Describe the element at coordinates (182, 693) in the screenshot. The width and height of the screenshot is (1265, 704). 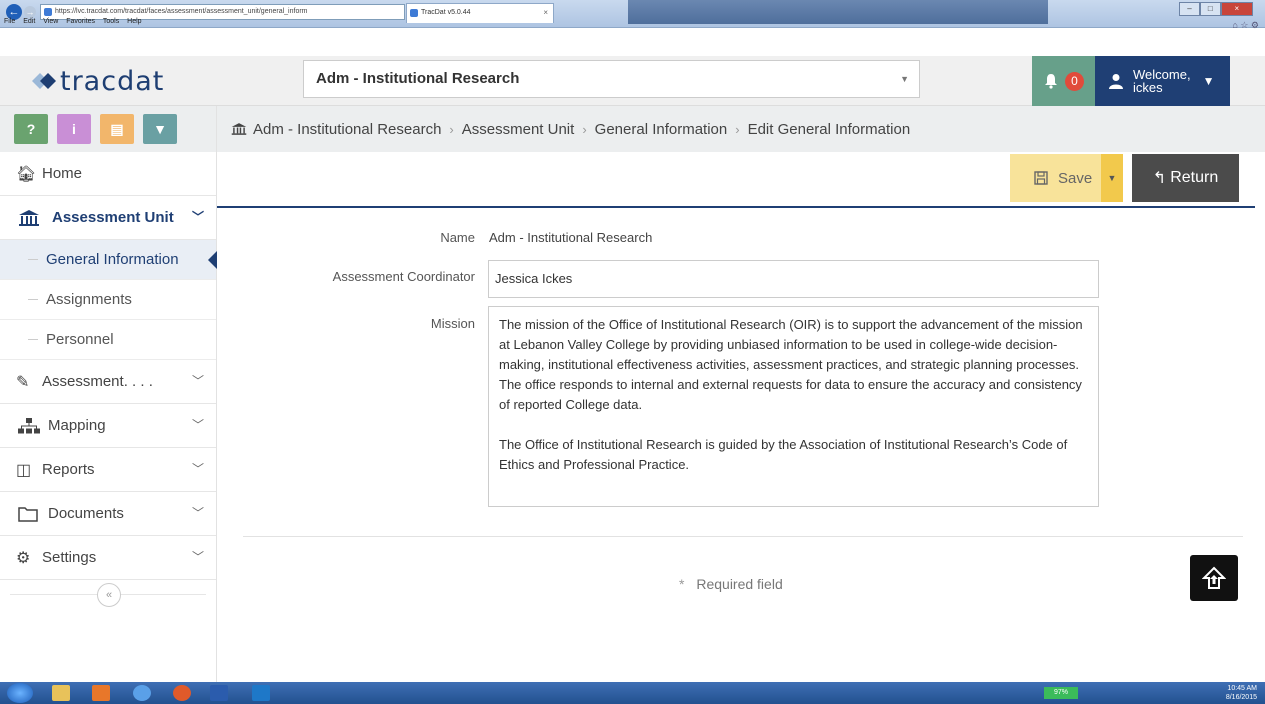
I see `chrome-icon` at that location.